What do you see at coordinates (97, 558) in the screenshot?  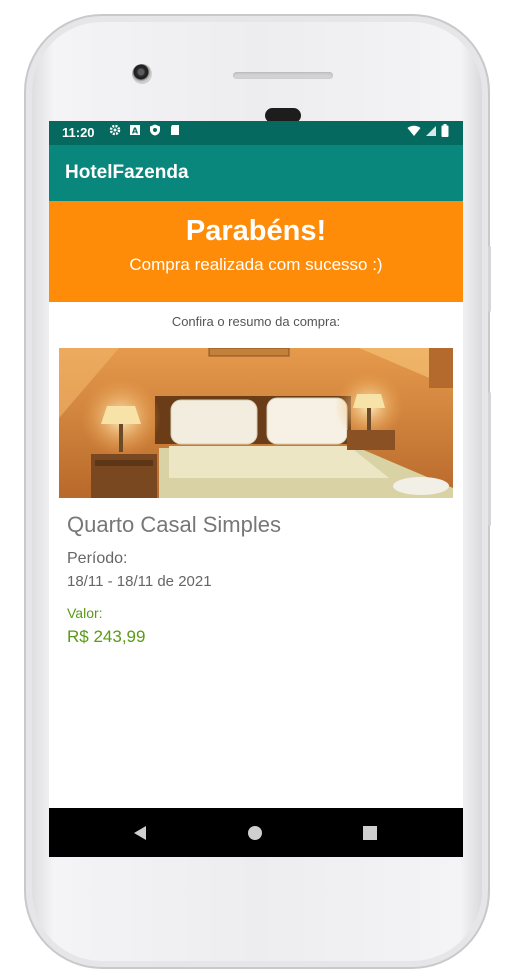 I see `period-label: Período:` at bounding box center [97, 558].